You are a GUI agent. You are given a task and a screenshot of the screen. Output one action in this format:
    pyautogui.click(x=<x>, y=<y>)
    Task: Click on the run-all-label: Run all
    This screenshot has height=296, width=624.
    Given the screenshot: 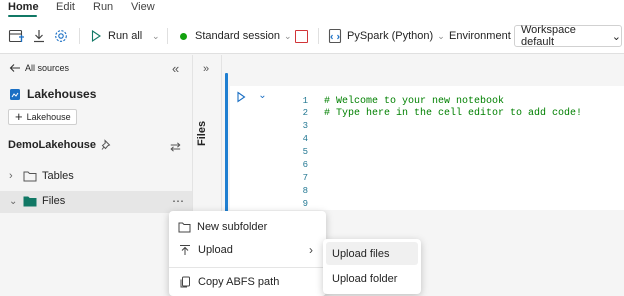 What is the action you would take?
    pyautogui.click(x=125, y=36)
    